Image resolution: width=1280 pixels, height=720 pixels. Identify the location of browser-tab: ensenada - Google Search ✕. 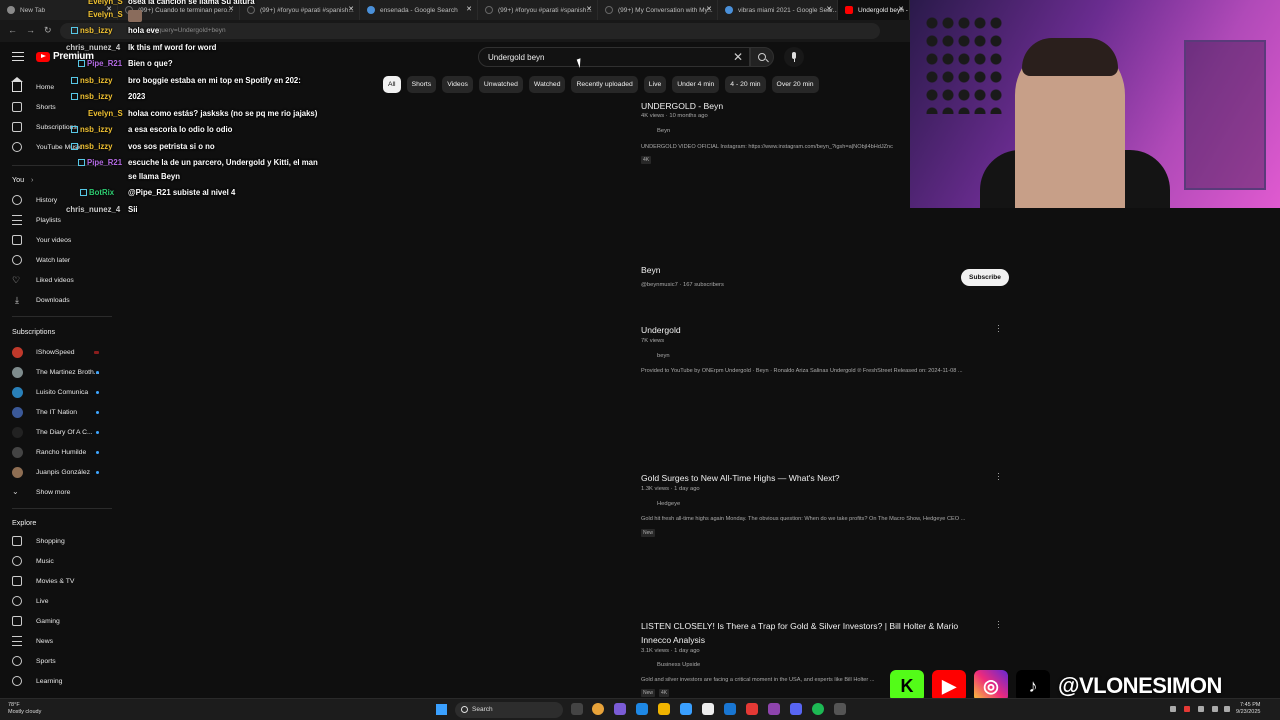
(419, 10).